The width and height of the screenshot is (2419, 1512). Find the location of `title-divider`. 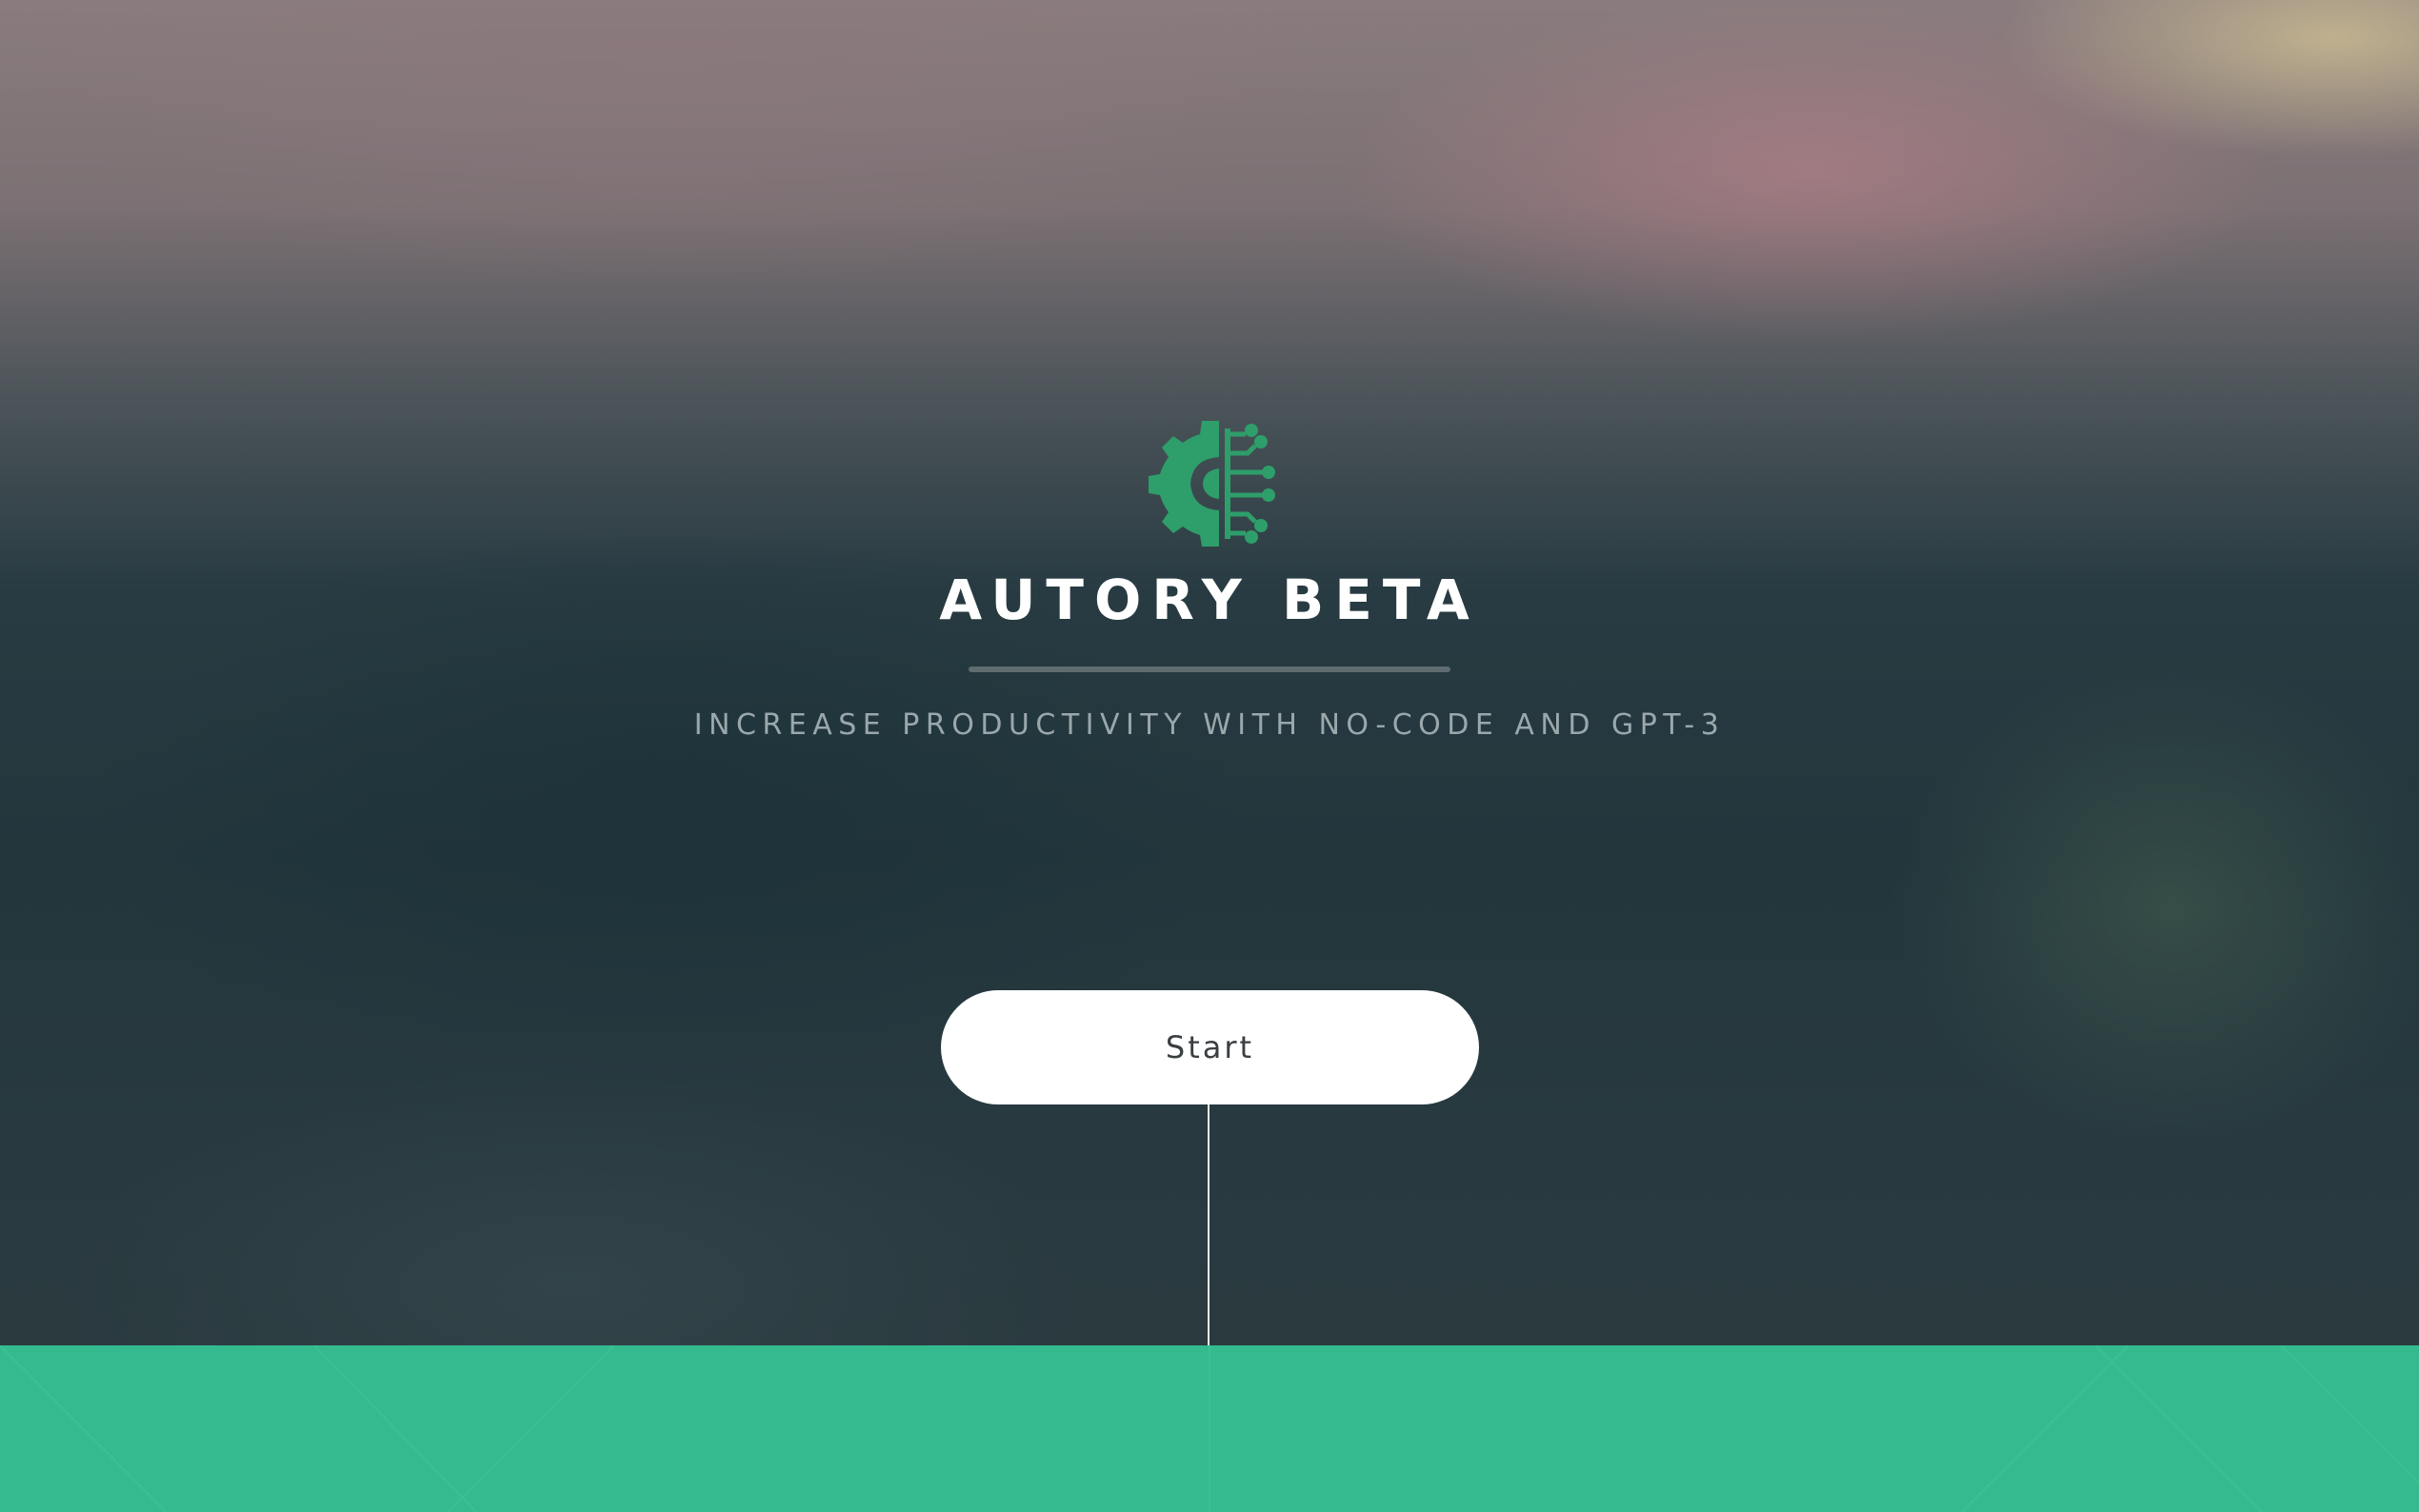

title-divider is located at coordinates (1209, 669).